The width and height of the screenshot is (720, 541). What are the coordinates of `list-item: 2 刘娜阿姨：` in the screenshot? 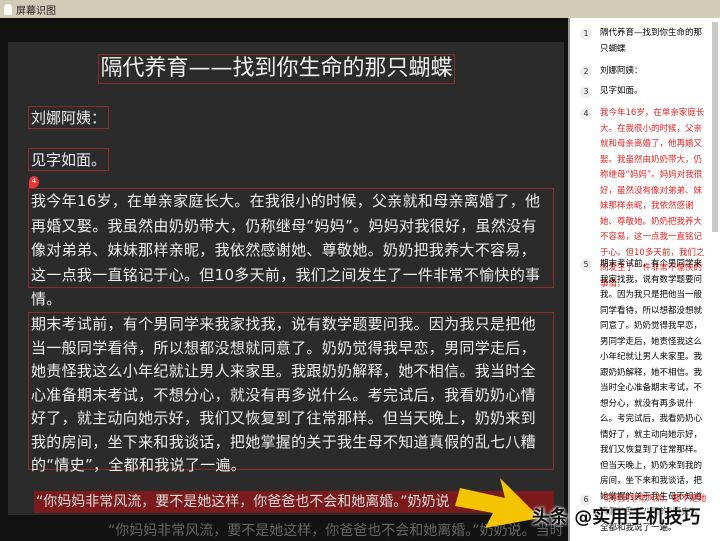 It's located at (645, 72).